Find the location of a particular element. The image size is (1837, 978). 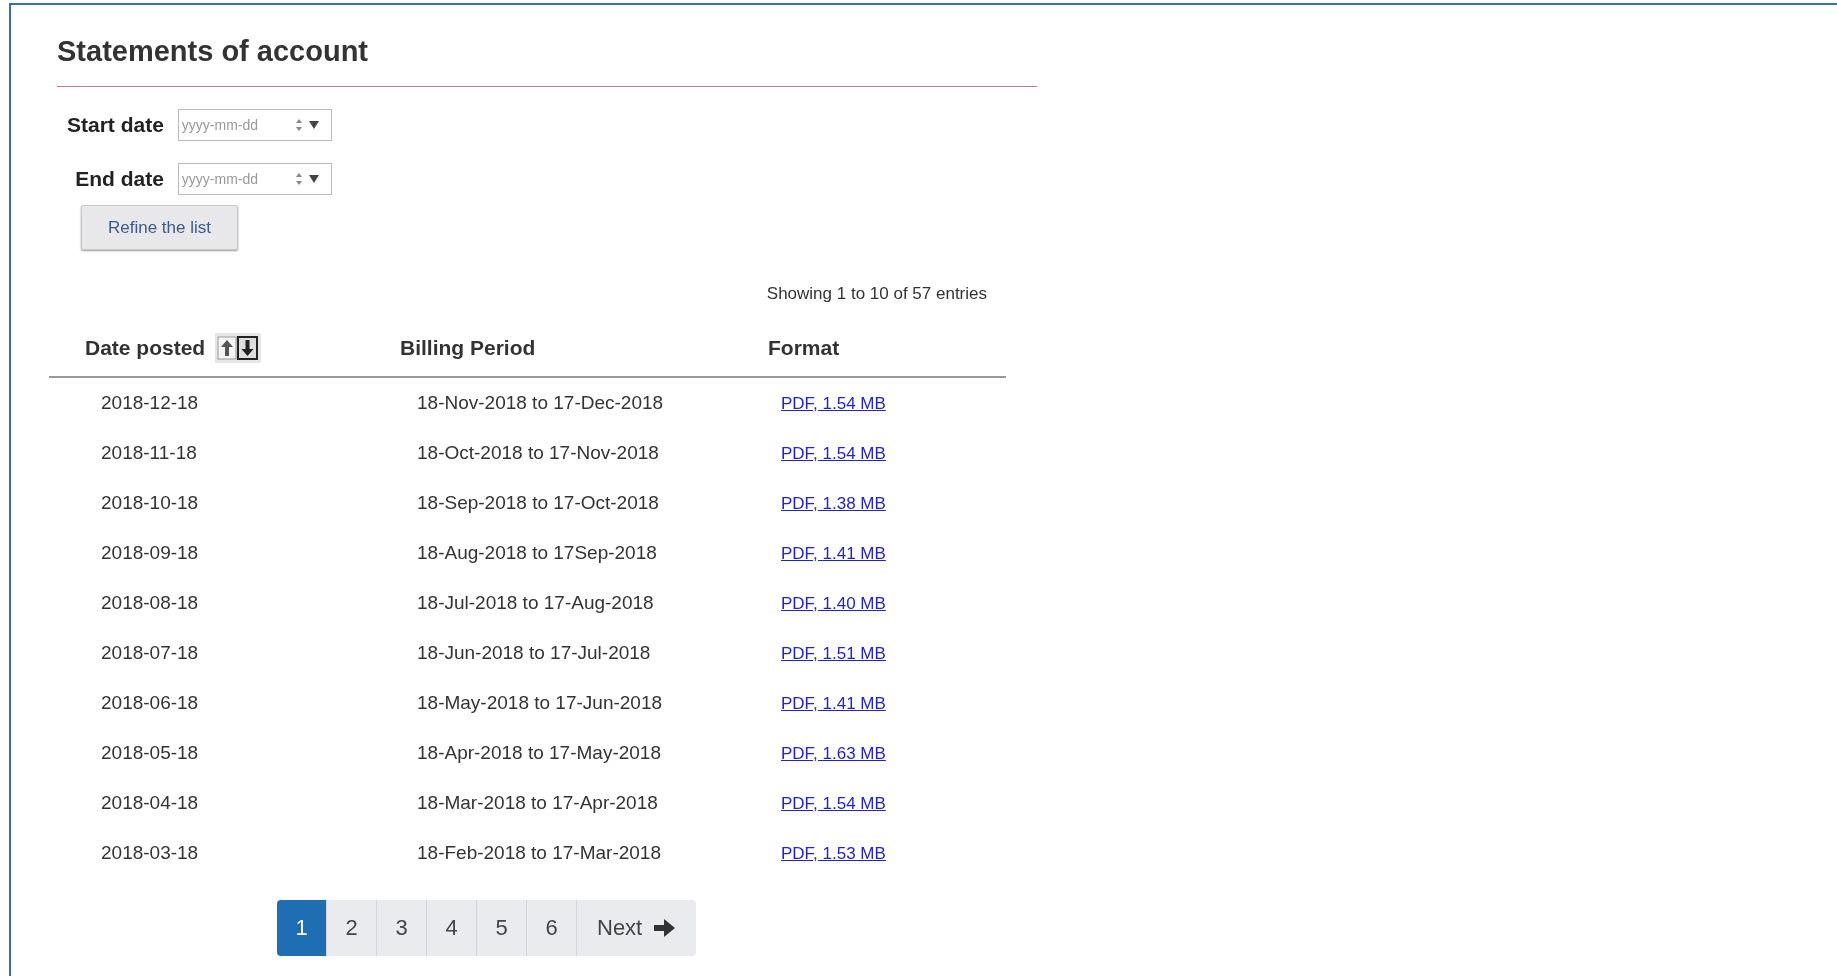

page-button: 3 is located at coordinates (402, 928).